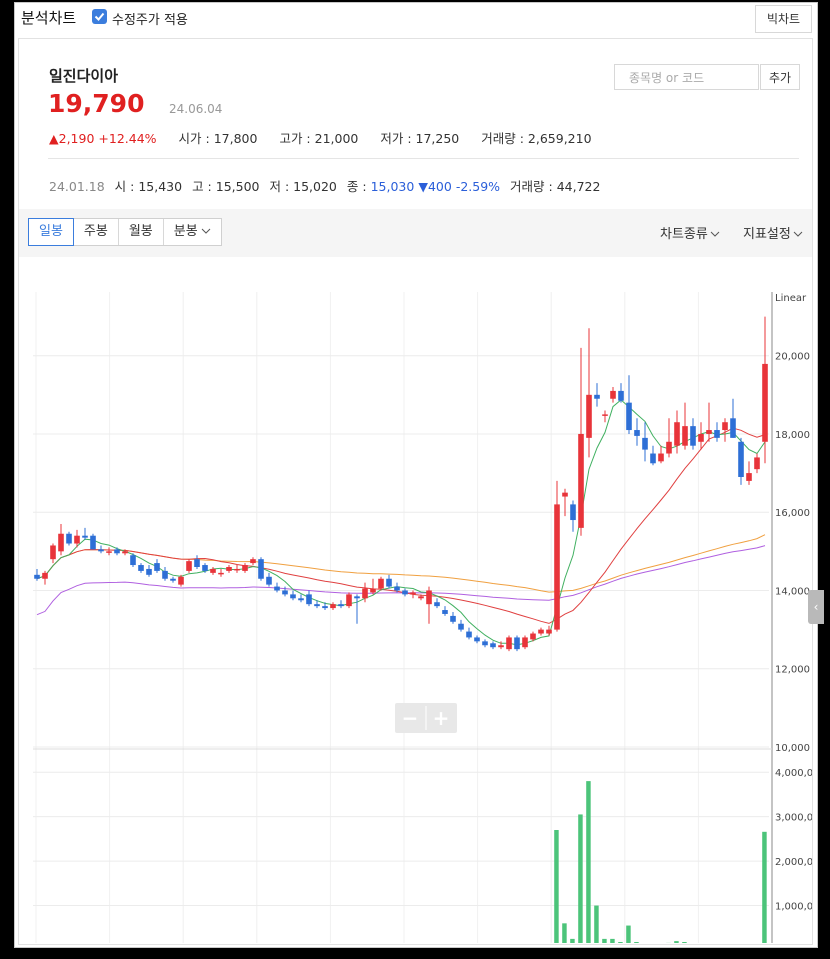 The width and height of the screenshot is (830, 959). Describe the element at coordinates (185, 231) in the screenshot. I see `tab-minute-label: 분봉` at that location.